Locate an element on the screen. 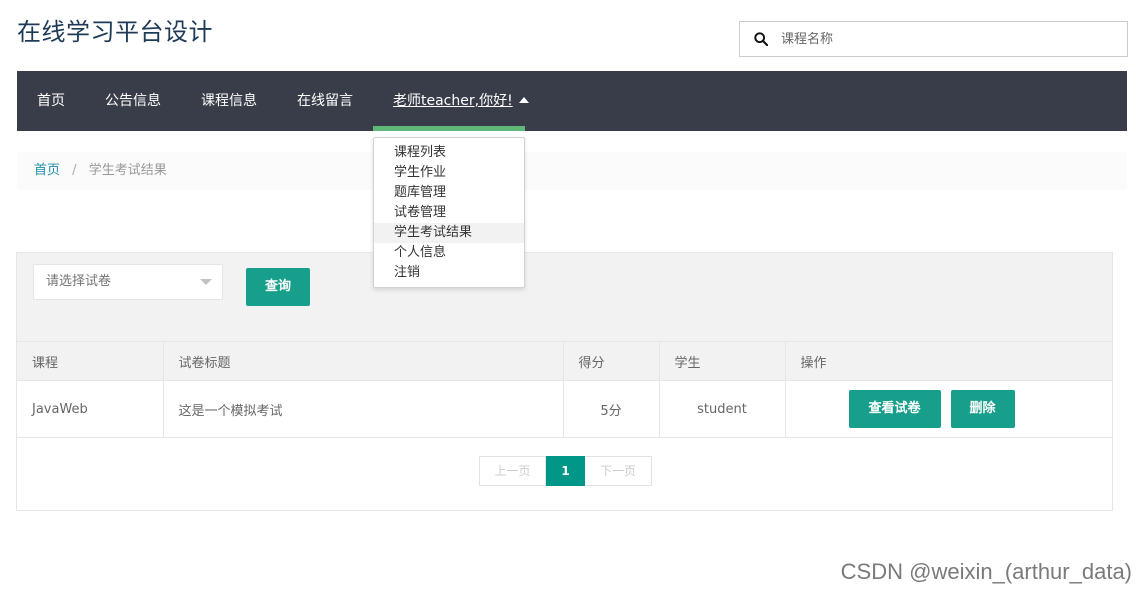 The width and height of the screenshot is (1146, 593). filter-area: 请选择试卷 查询 is located at coordinates (564, 297).